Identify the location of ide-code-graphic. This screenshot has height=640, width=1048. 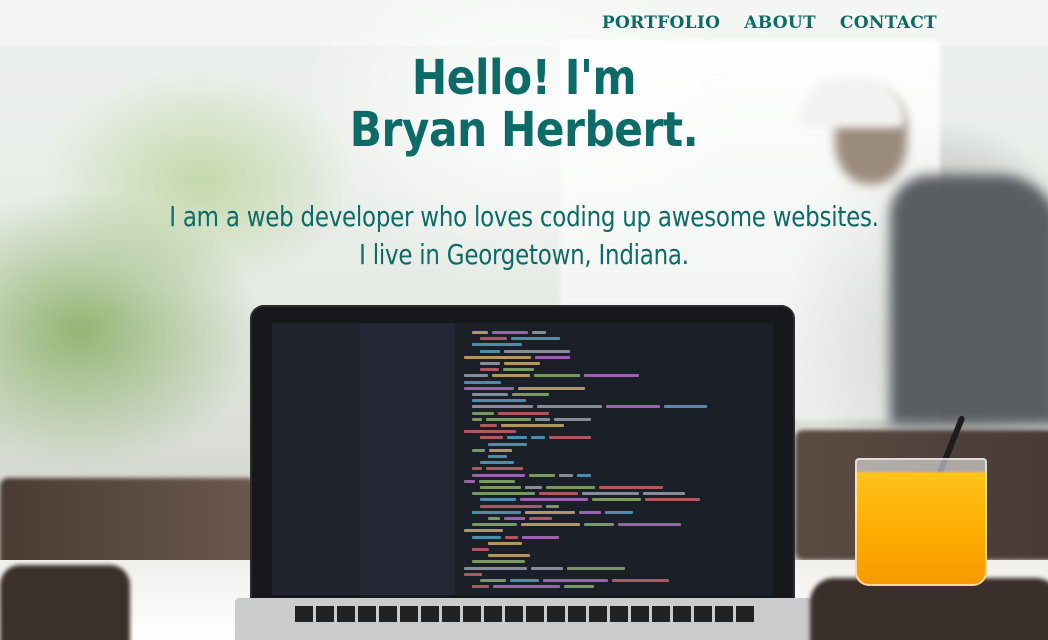
(615, 459).